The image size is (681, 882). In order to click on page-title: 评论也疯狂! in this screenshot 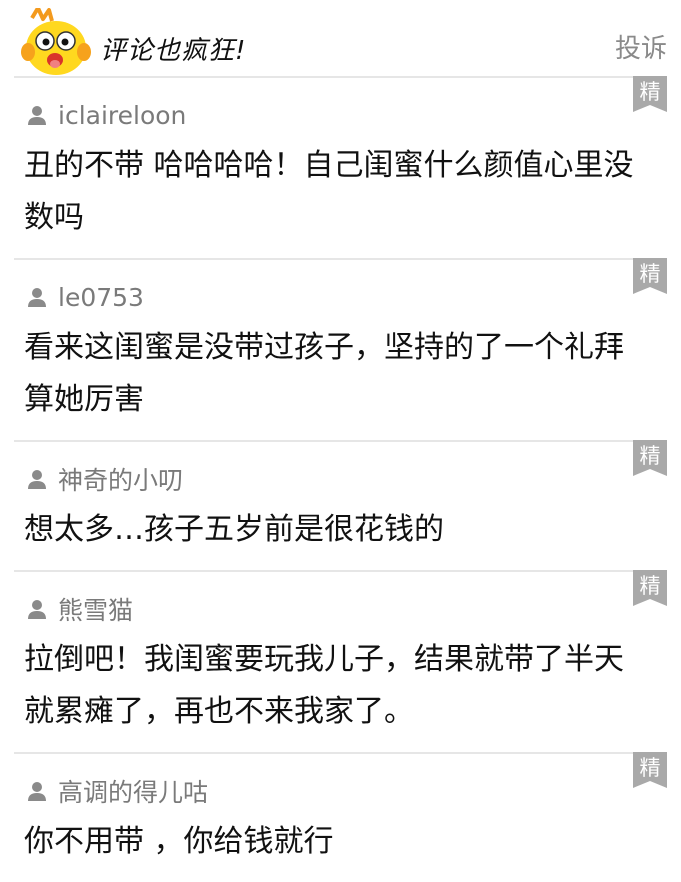, I will do `click(173, 51)`.